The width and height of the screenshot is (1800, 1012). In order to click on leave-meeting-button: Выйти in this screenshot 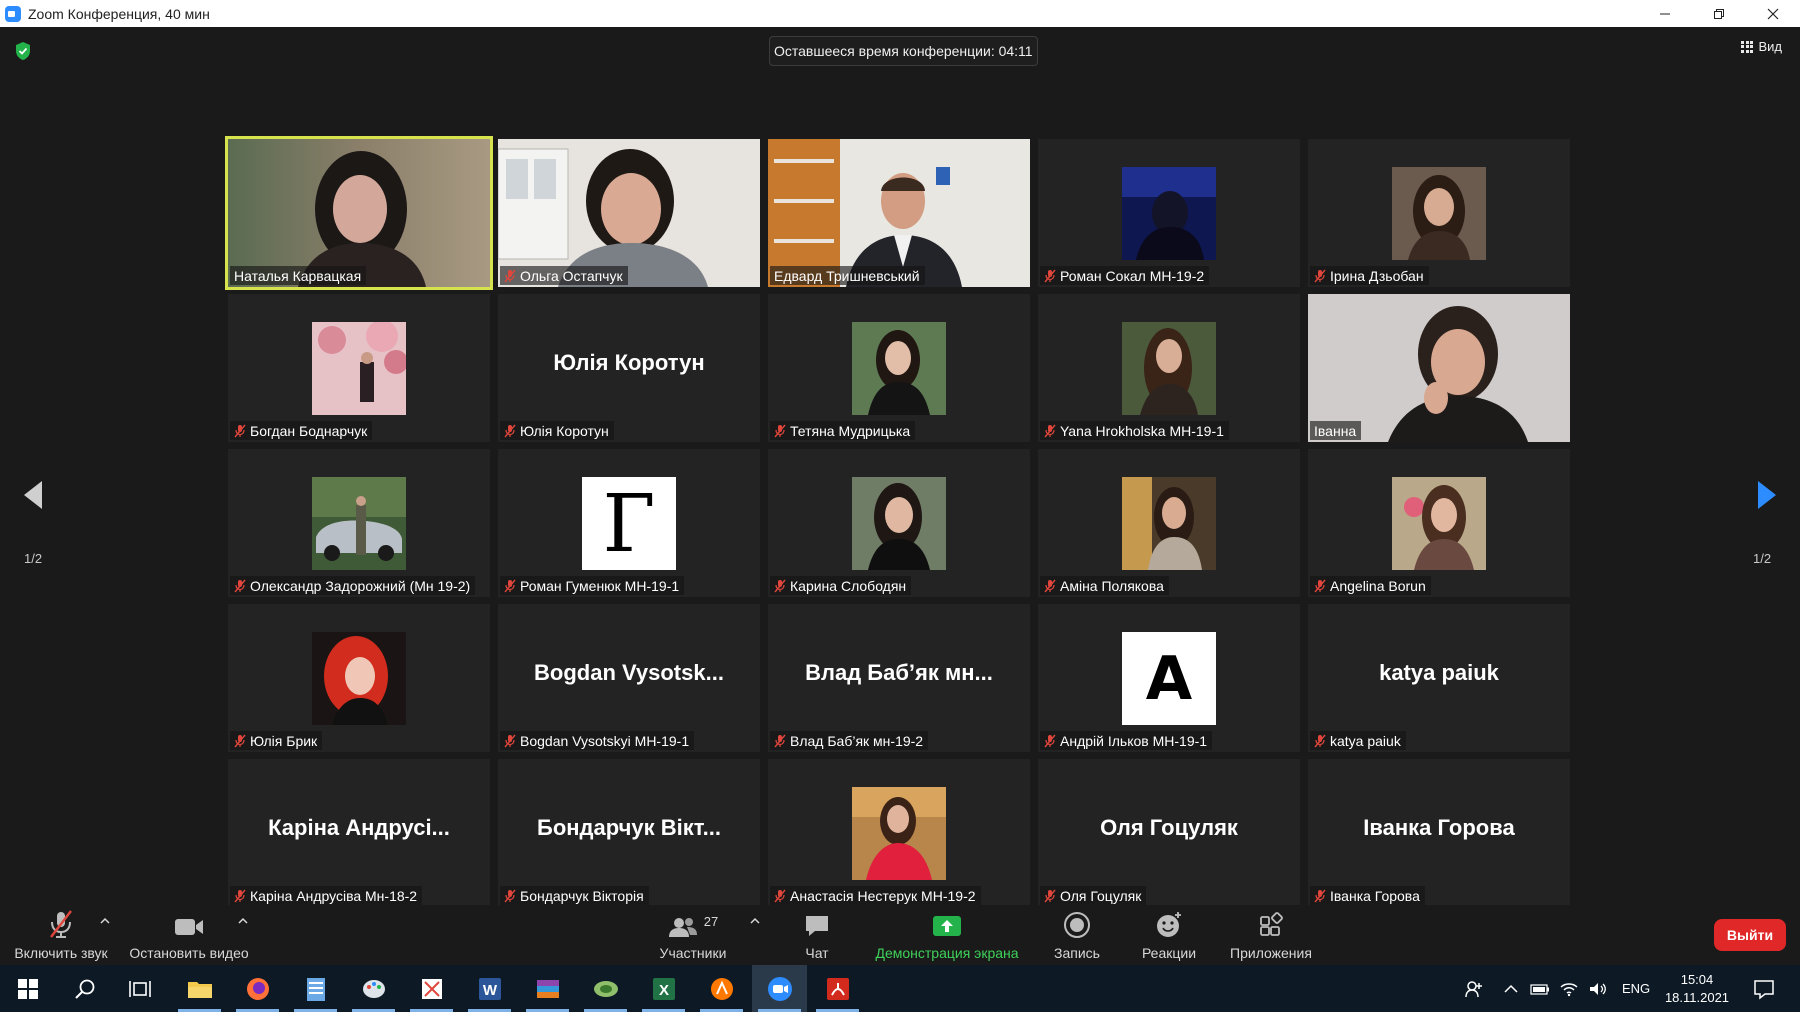, I will do `click(1750, 935)`.